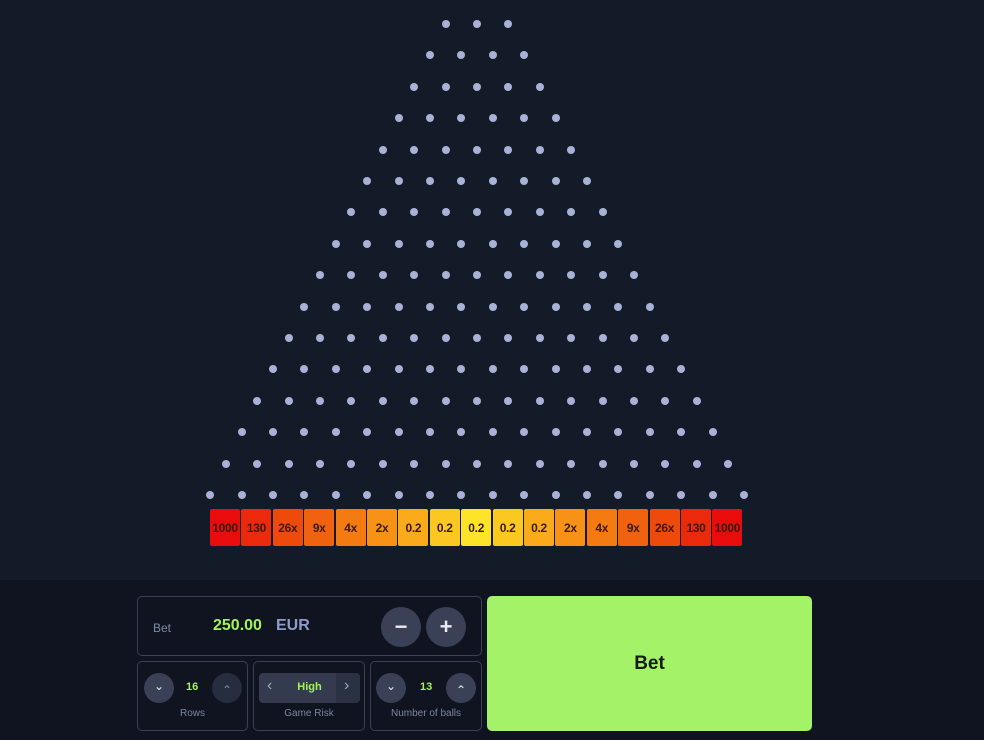 The width and height of the screenshot is (984, 740). Describe the element at coordinates (162, 628) in the screenshot. I see `bet-label: Bet` at that location.